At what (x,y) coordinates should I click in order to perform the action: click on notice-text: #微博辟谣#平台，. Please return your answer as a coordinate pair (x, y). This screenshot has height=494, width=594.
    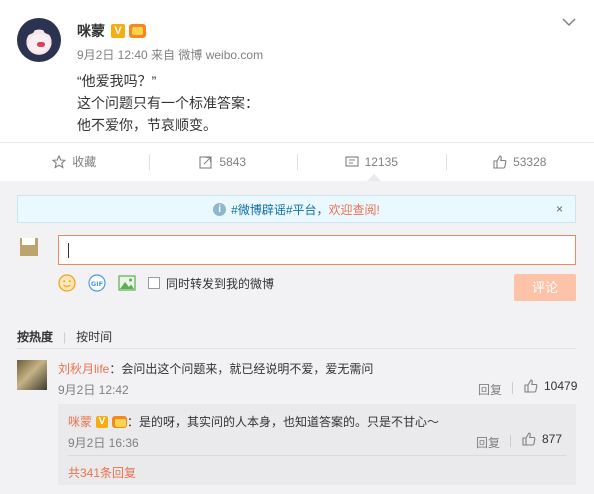
    Looking at the image, I should click on (280, 209).